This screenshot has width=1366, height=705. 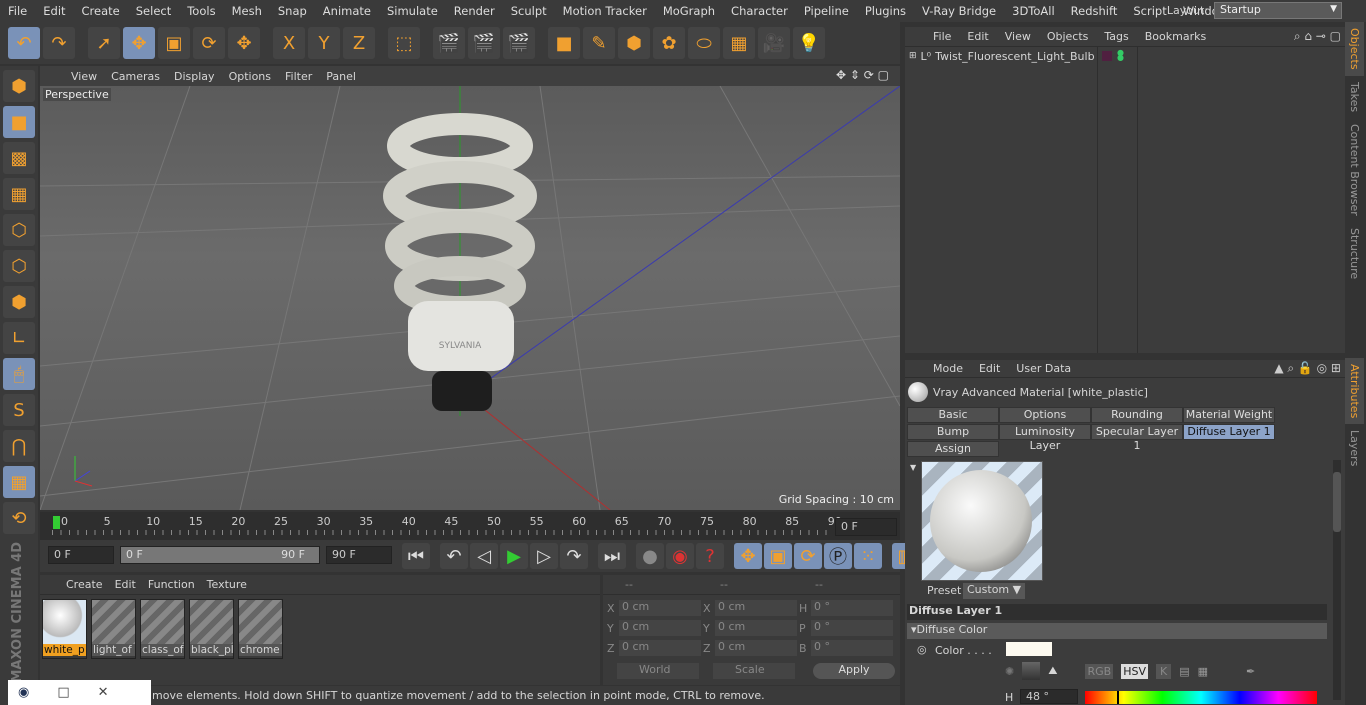 I want to click on deformer-icon: ⬭, so click(x=704, y=43).